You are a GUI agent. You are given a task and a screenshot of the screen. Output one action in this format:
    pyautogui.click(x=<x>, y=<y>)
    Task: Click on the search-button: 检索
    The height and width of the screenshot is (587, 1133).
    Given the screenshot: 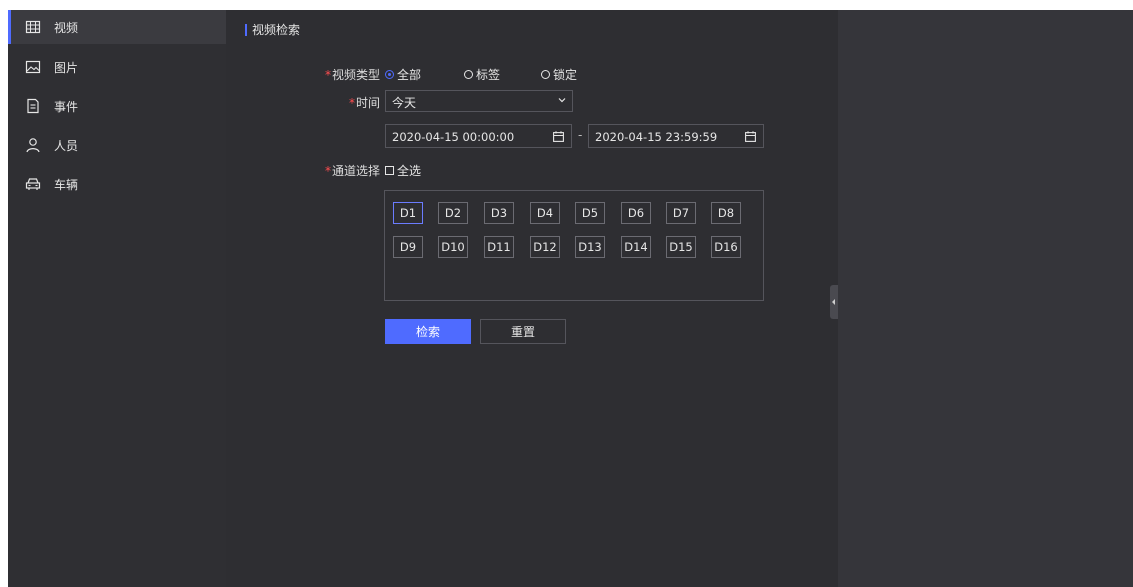 What is the action you would take?
    pyautogui.click(x=428, y=331)
    